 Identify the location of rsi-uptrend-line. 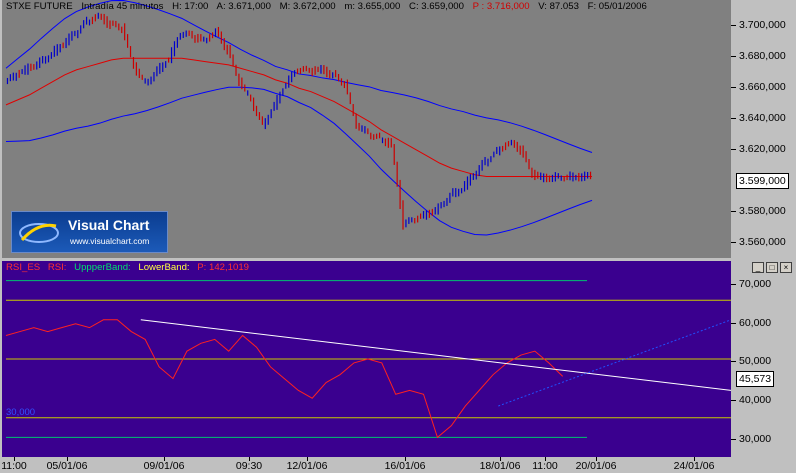
(614, 363).